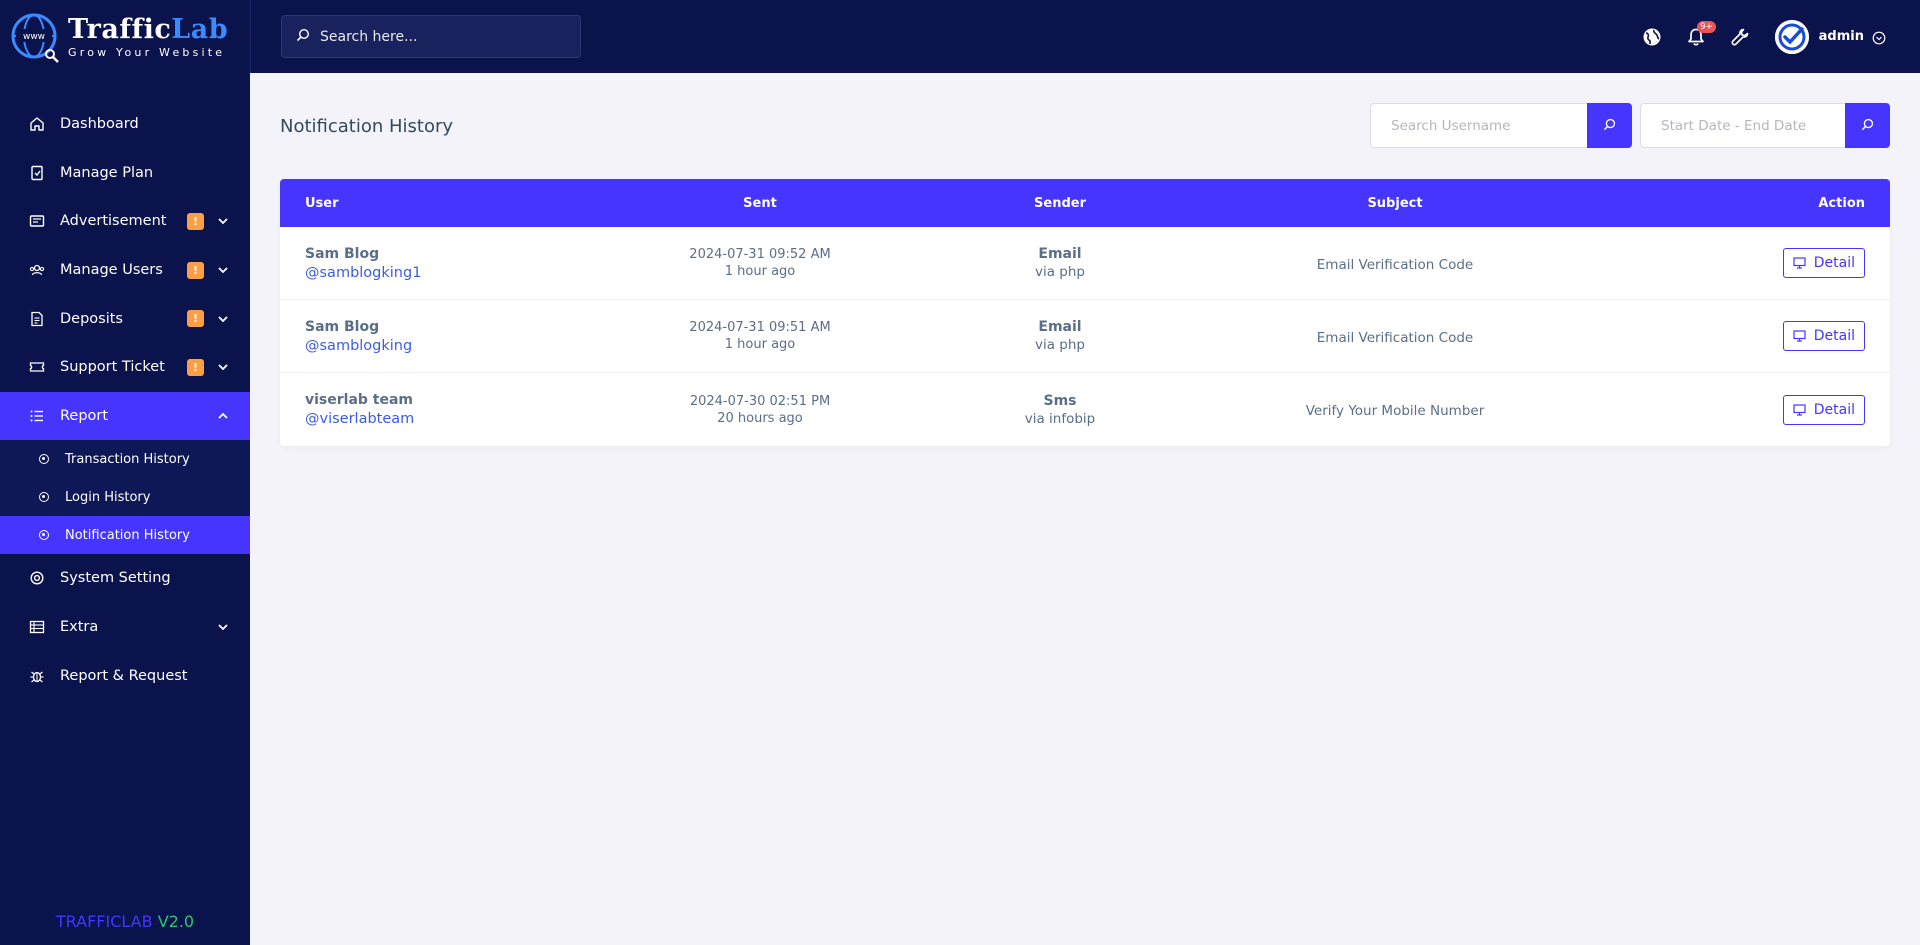  Describe the element at coordinates (359, 400) in the screenshot. I see `user-fullname: viserlab team` at that location.